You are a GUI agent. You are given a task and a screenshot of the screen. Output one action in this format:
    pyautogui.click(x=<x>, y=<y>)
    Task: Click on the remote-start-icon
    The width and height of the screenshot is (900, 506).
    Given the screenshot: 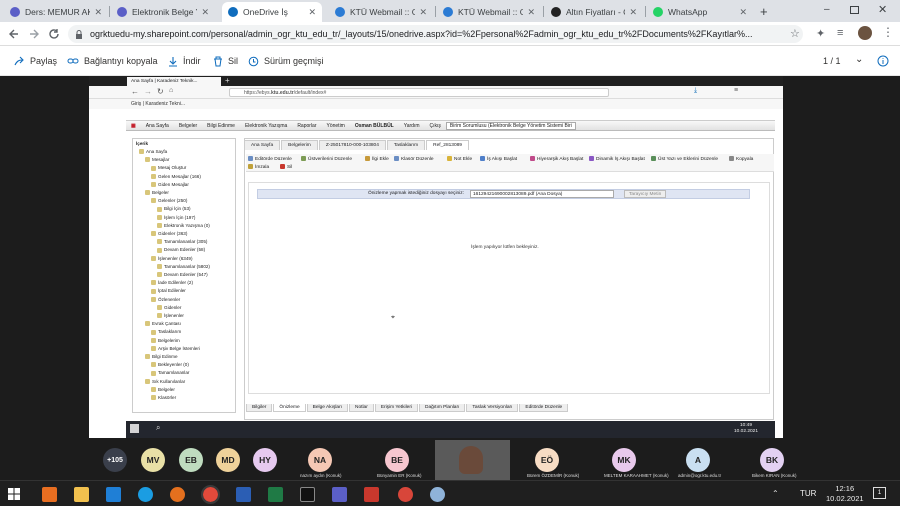 What is the action you would take?
    pyautogui.click(x=134, y=428)
    